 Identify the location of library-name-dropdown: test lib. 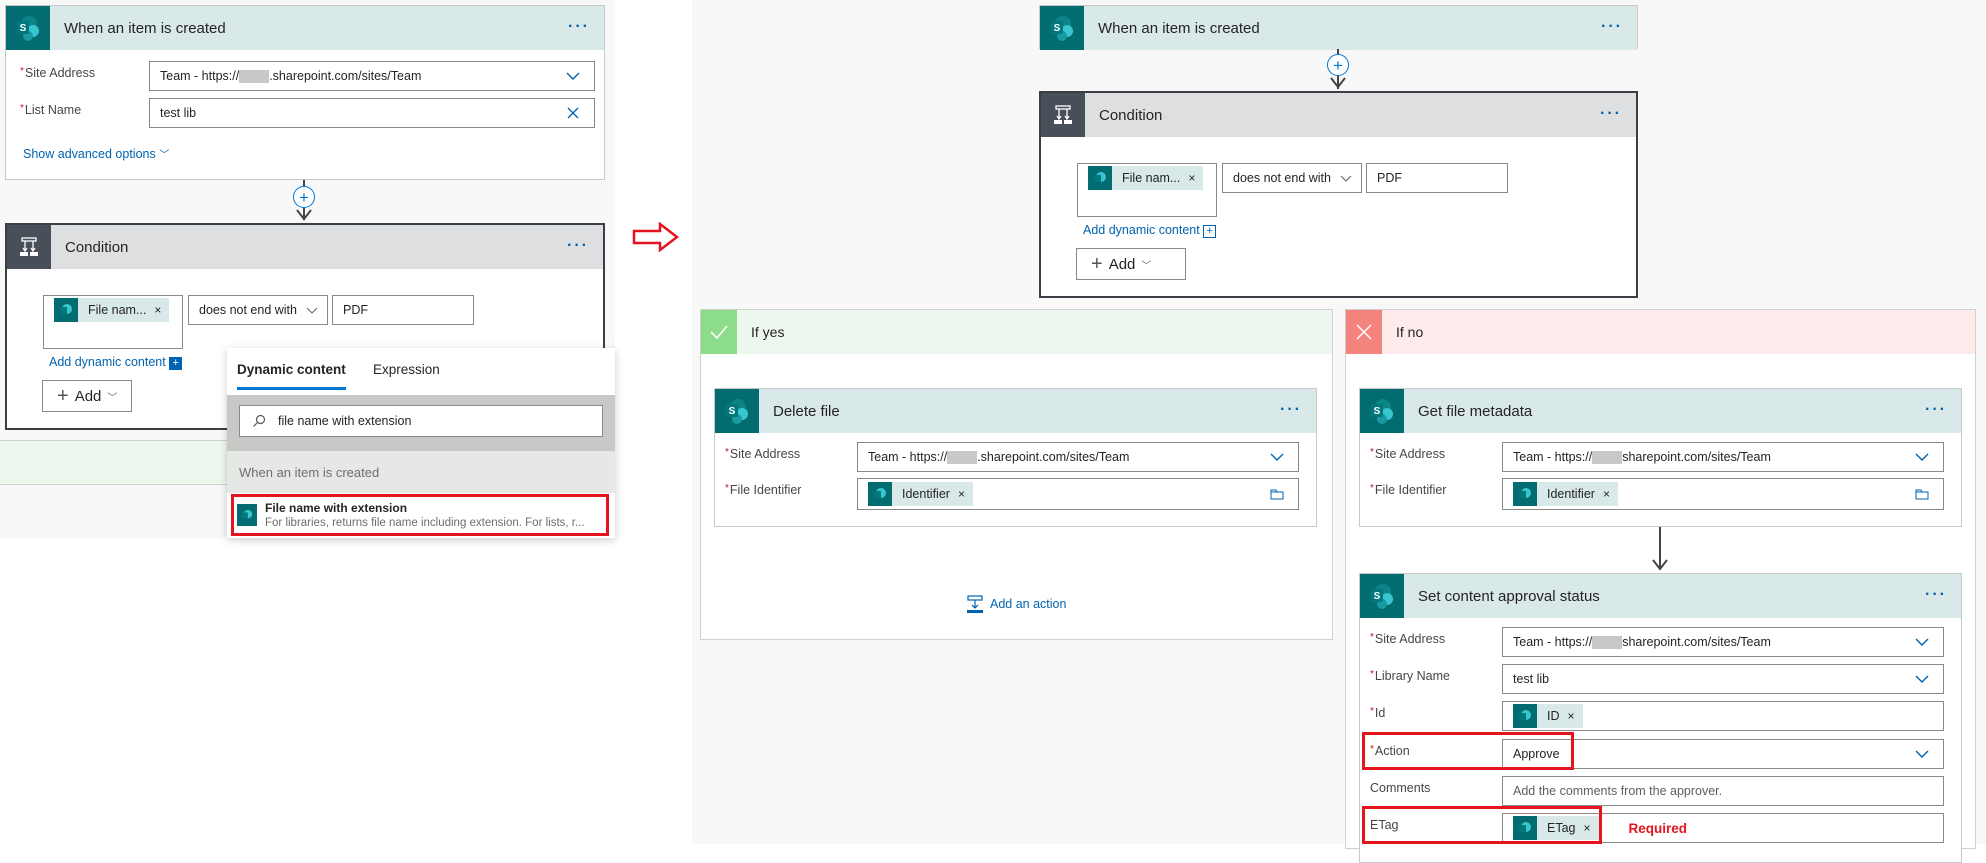
(1723, 679).